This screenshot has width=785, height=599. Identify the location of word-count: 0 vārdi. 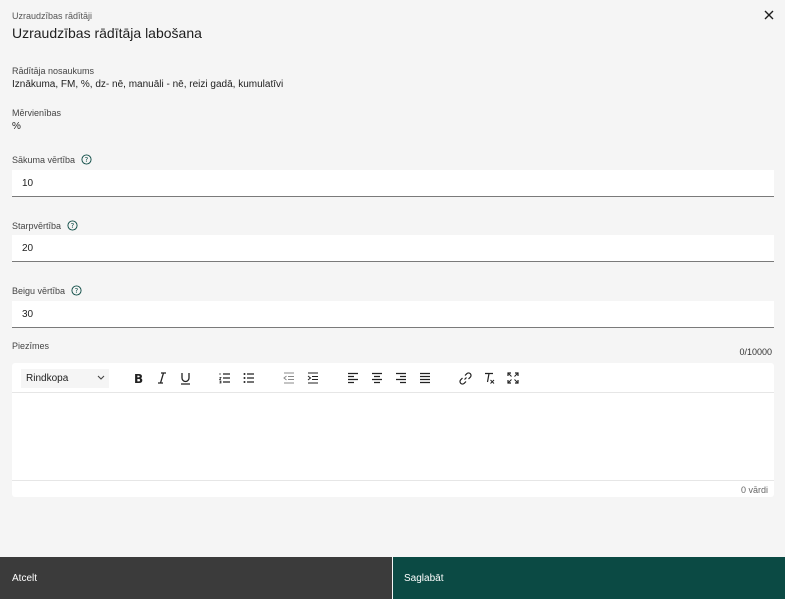
(754, 490).